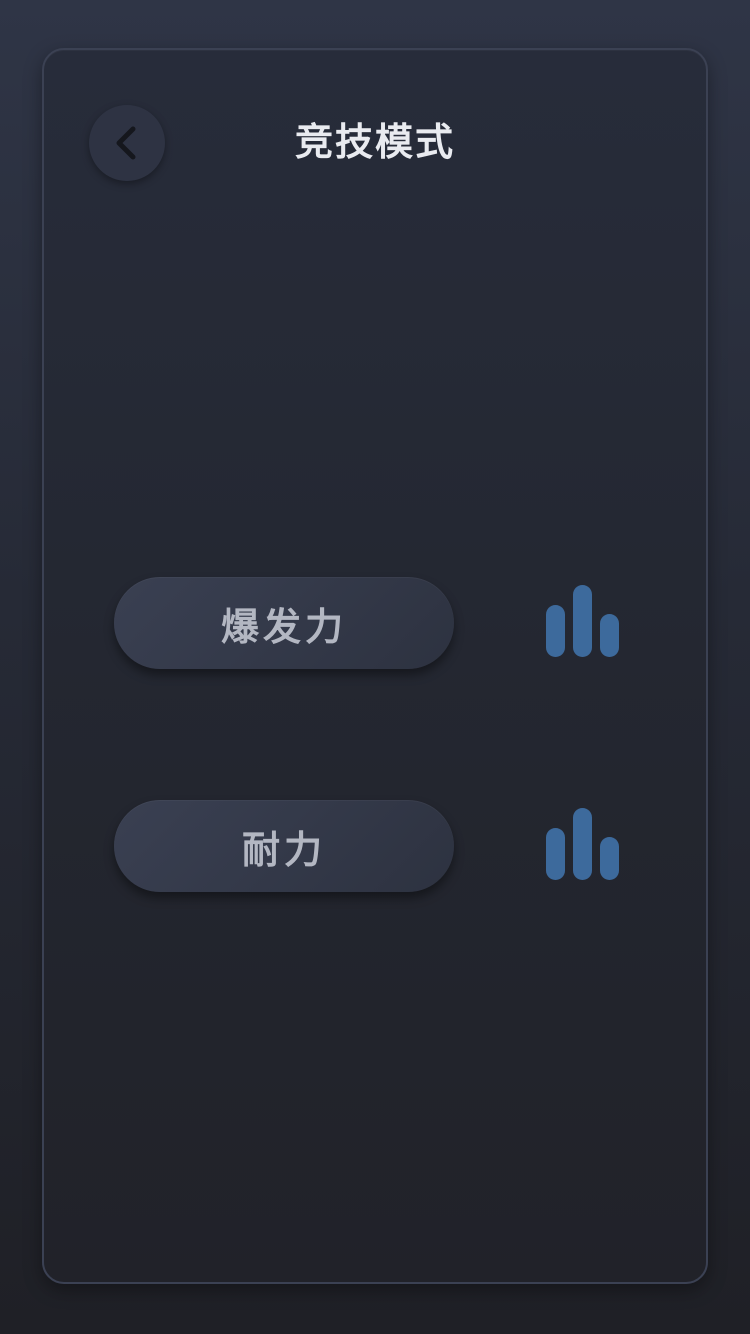 Image resolution: width=750 pixels, height=1334 pixels. Describe the element at coordinates (284, 846) in the screenshot. I see `mode-button-endurance: 耐力` at that location.